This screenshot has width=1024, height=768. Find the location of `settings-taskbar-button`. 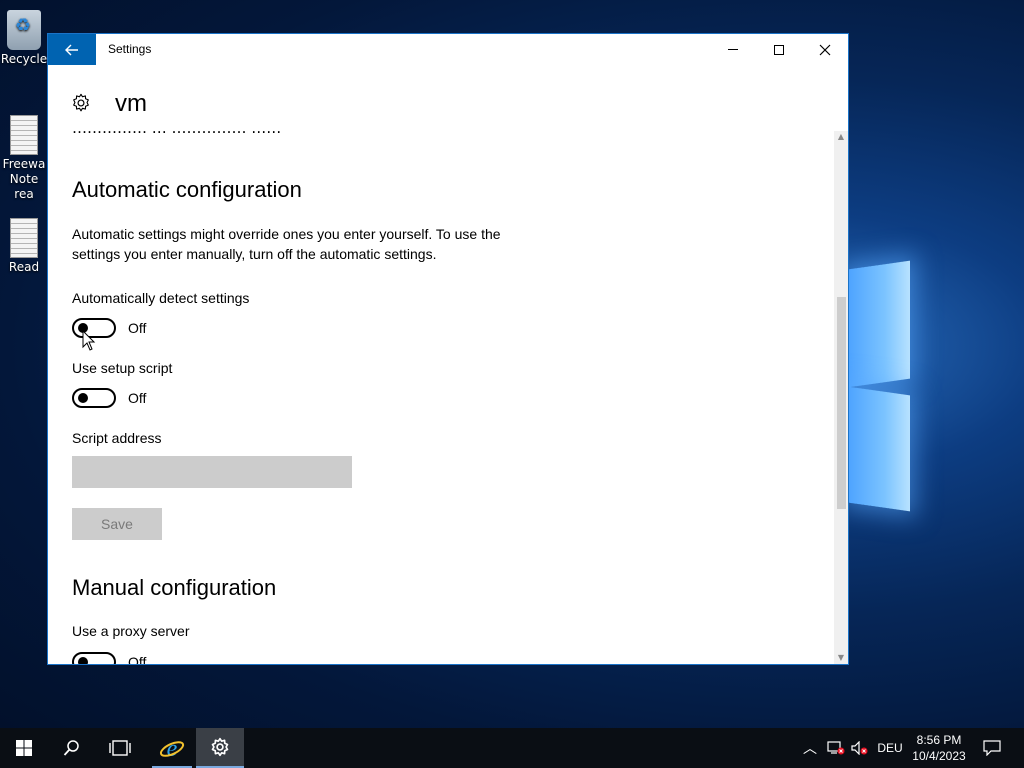

settings-taskbar-button is located at coordinates (220, 748).